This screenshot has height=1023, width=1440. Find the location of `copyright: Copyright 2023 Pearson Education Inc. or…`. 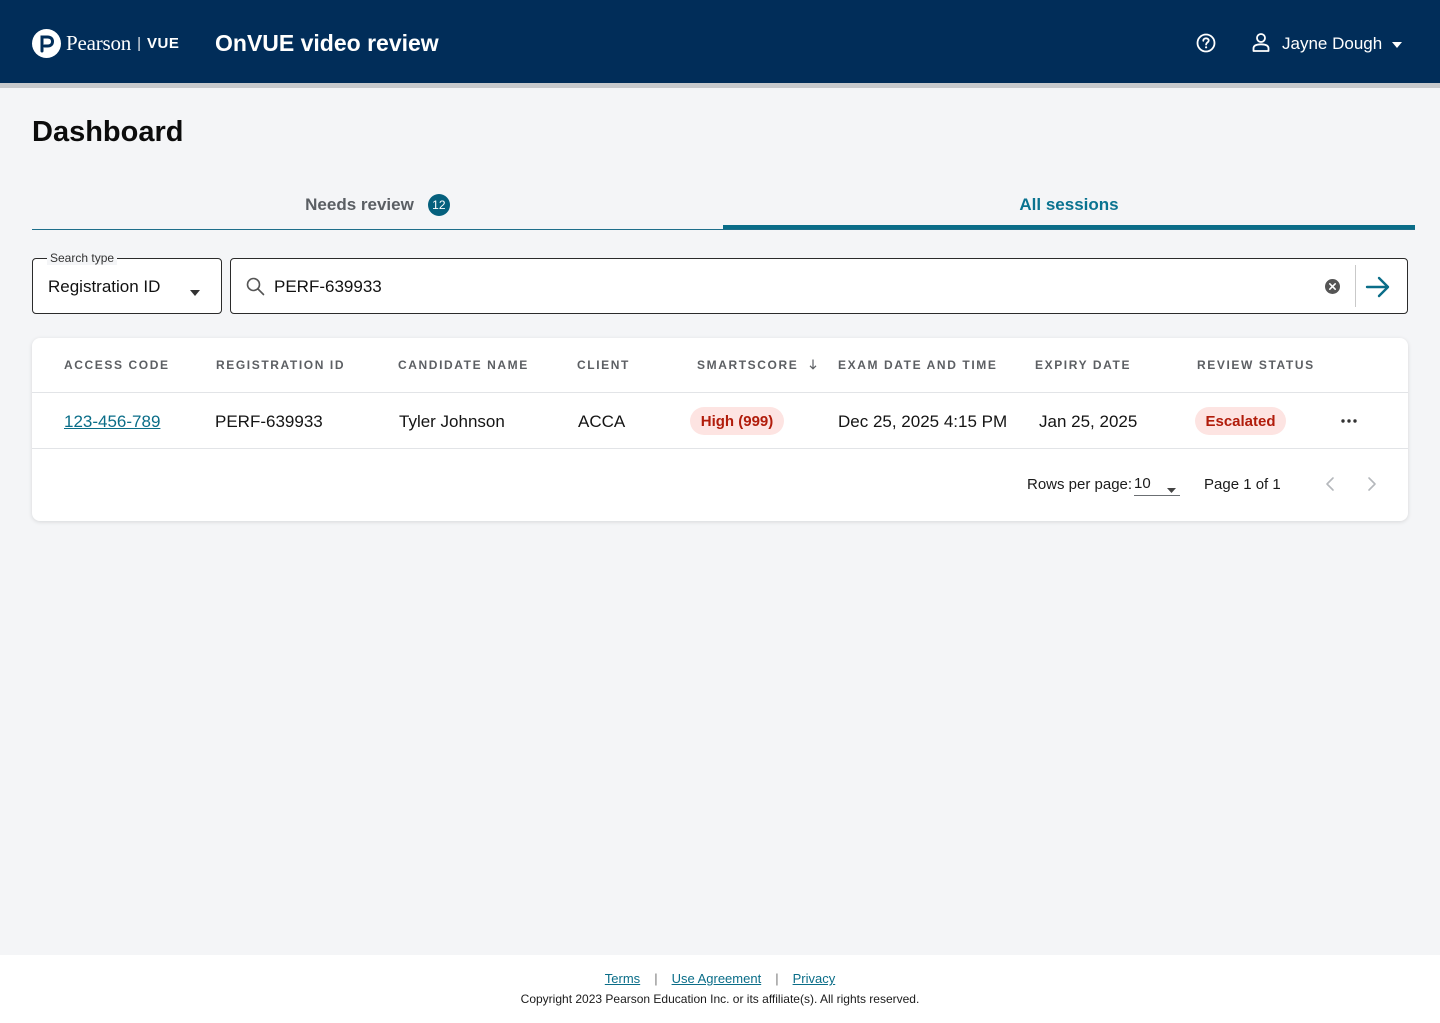

copyright: Copyright 2023 Pearson Education Inc. or… is located at coordinates (720, 999).